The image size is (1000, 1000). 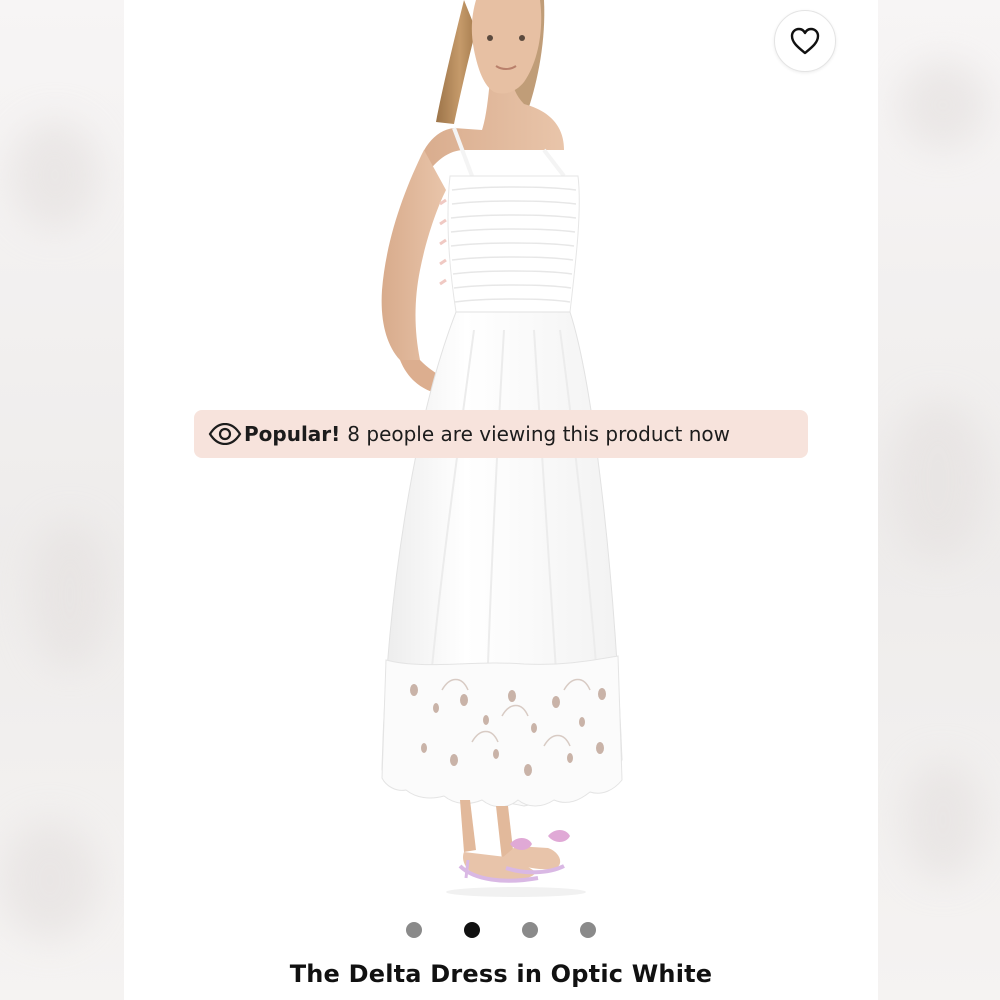 What do you see at coordinates (939, 500) in the screenshot?
I see `right-blurred-gutter` at bounding box center [939, 500].